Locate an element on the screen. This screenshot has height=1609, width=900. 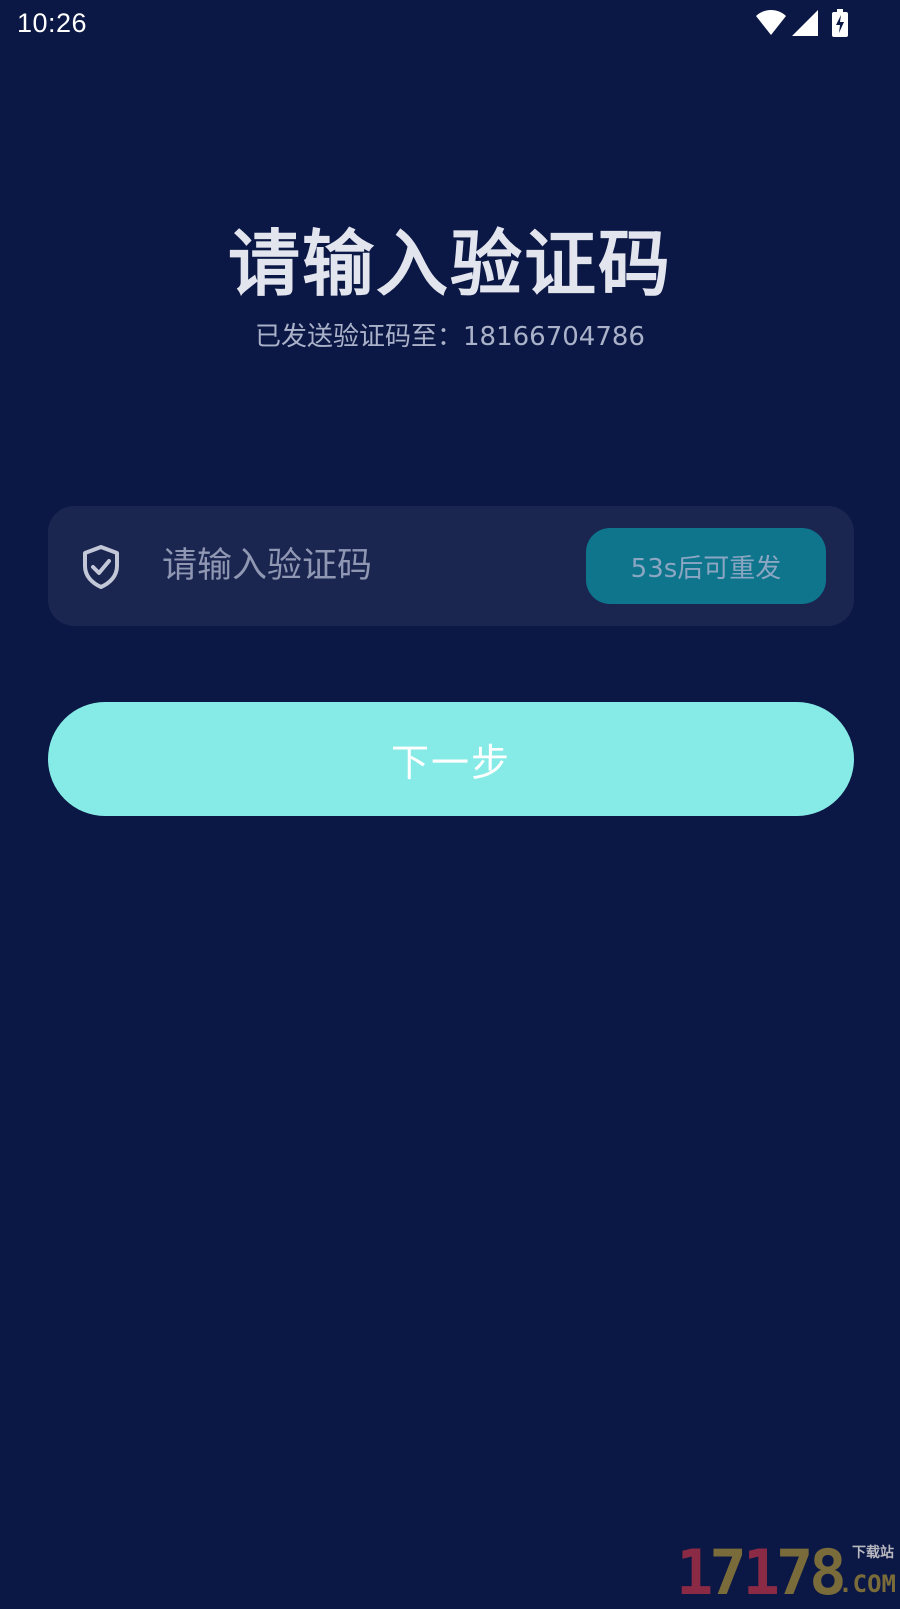
watermark-digits: 17178 is located at coordinates (761, 1572).